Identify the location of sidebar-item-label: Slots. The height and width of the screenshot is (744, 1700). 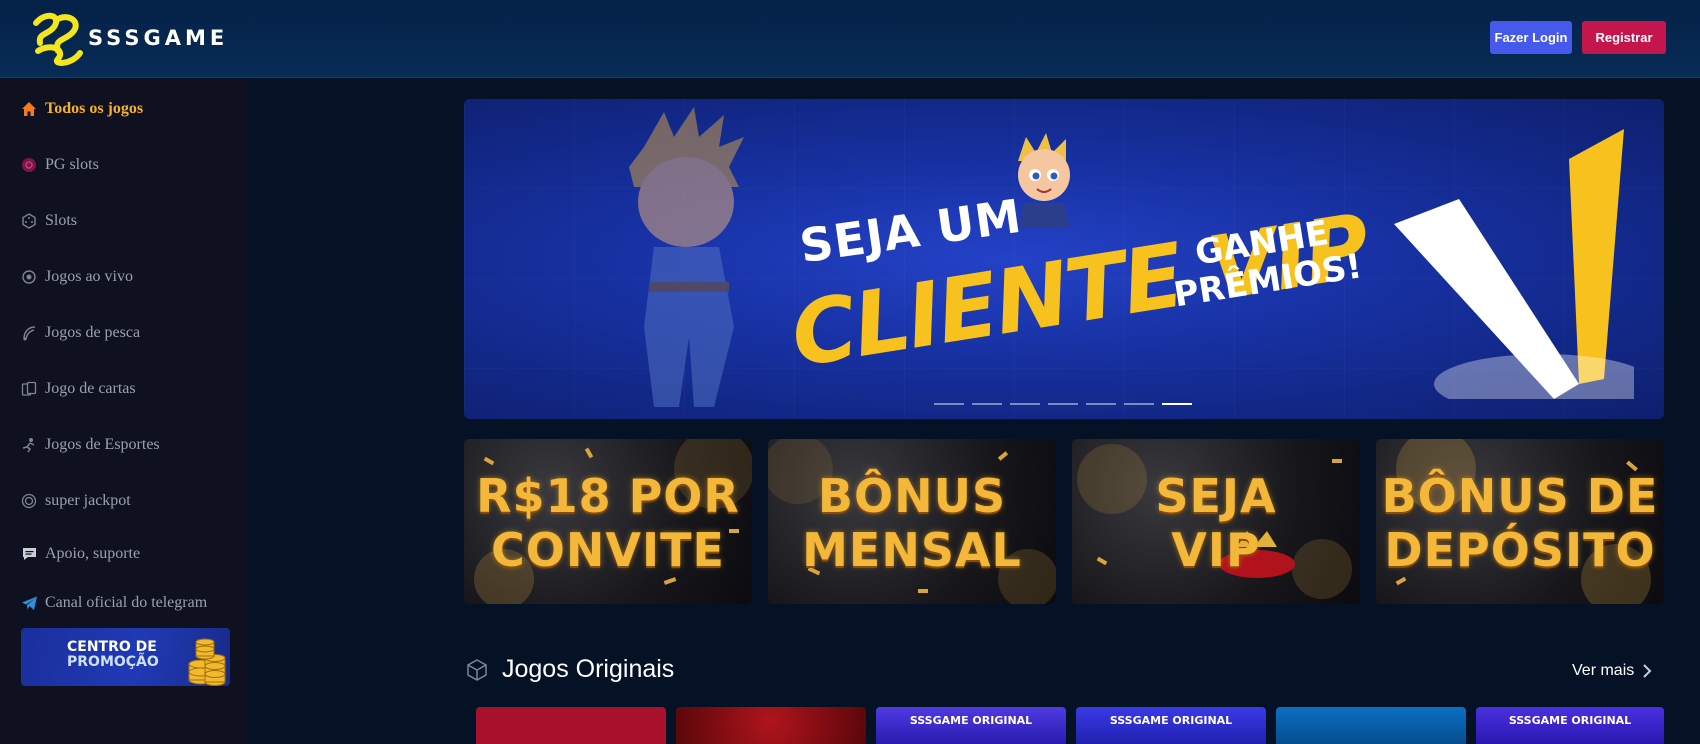
(61, 220).